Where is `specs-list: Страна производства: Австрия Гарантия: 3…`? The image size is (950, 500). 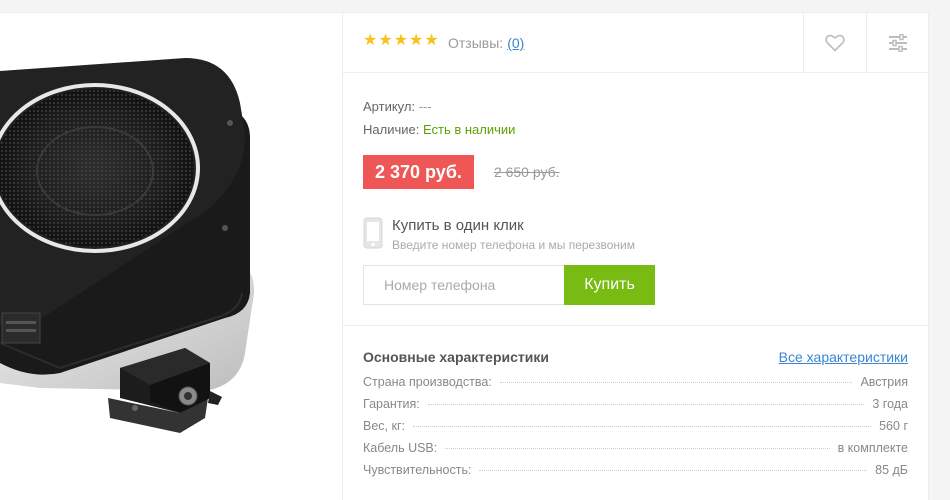
specs-list: Страна производства: Австрия Гарантия: 3… is located at coordinates (635, 430).